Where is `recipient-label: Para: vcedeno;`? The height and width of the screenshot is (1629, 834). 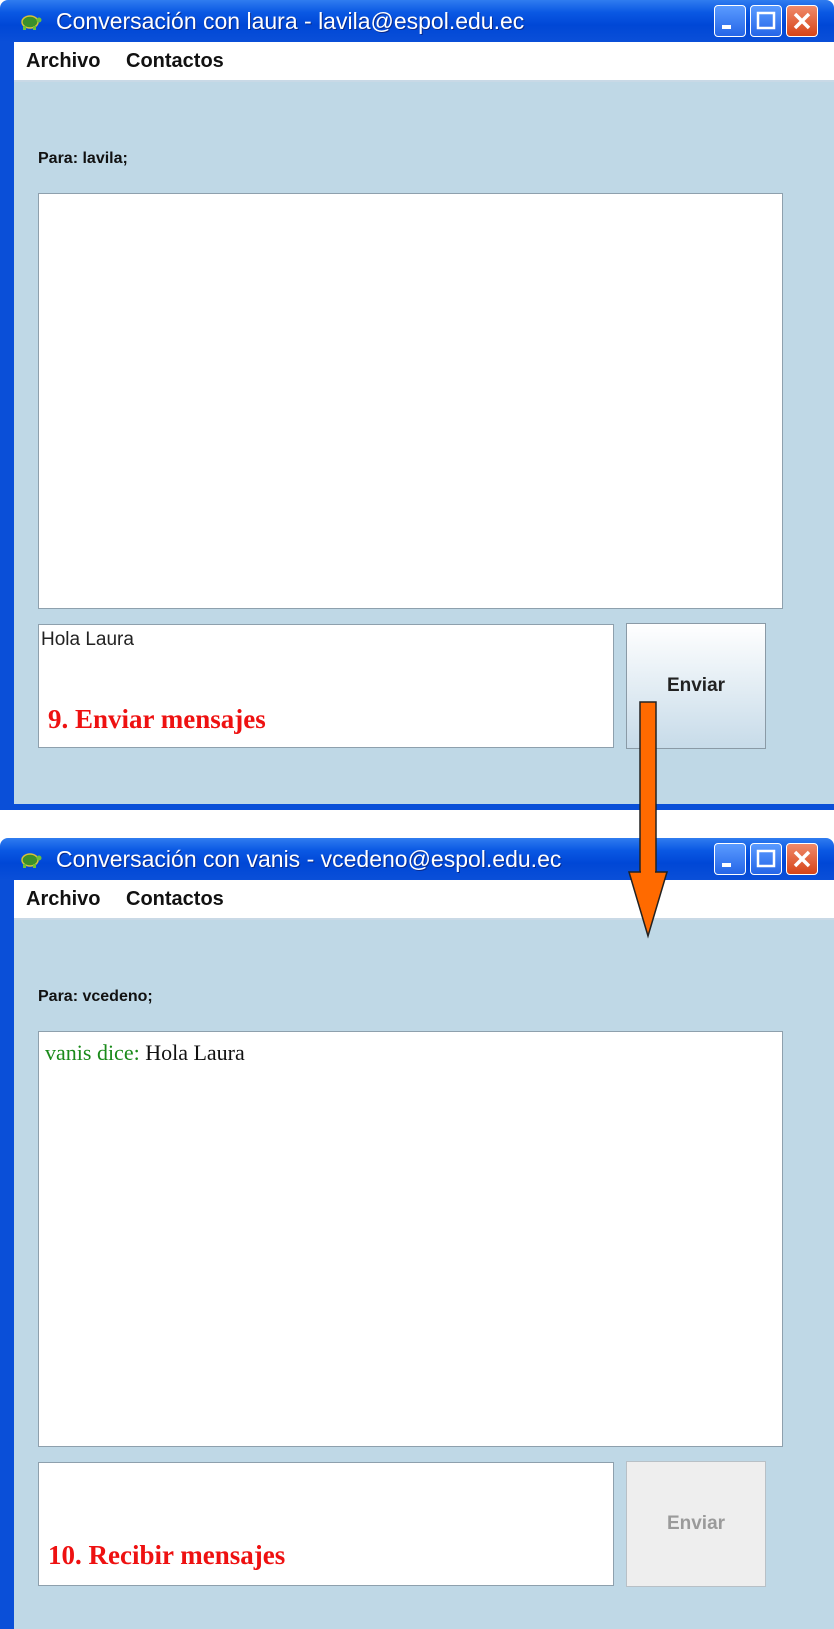 recipient-label: Para: vcedeno; is located at coordinates (95, 996).